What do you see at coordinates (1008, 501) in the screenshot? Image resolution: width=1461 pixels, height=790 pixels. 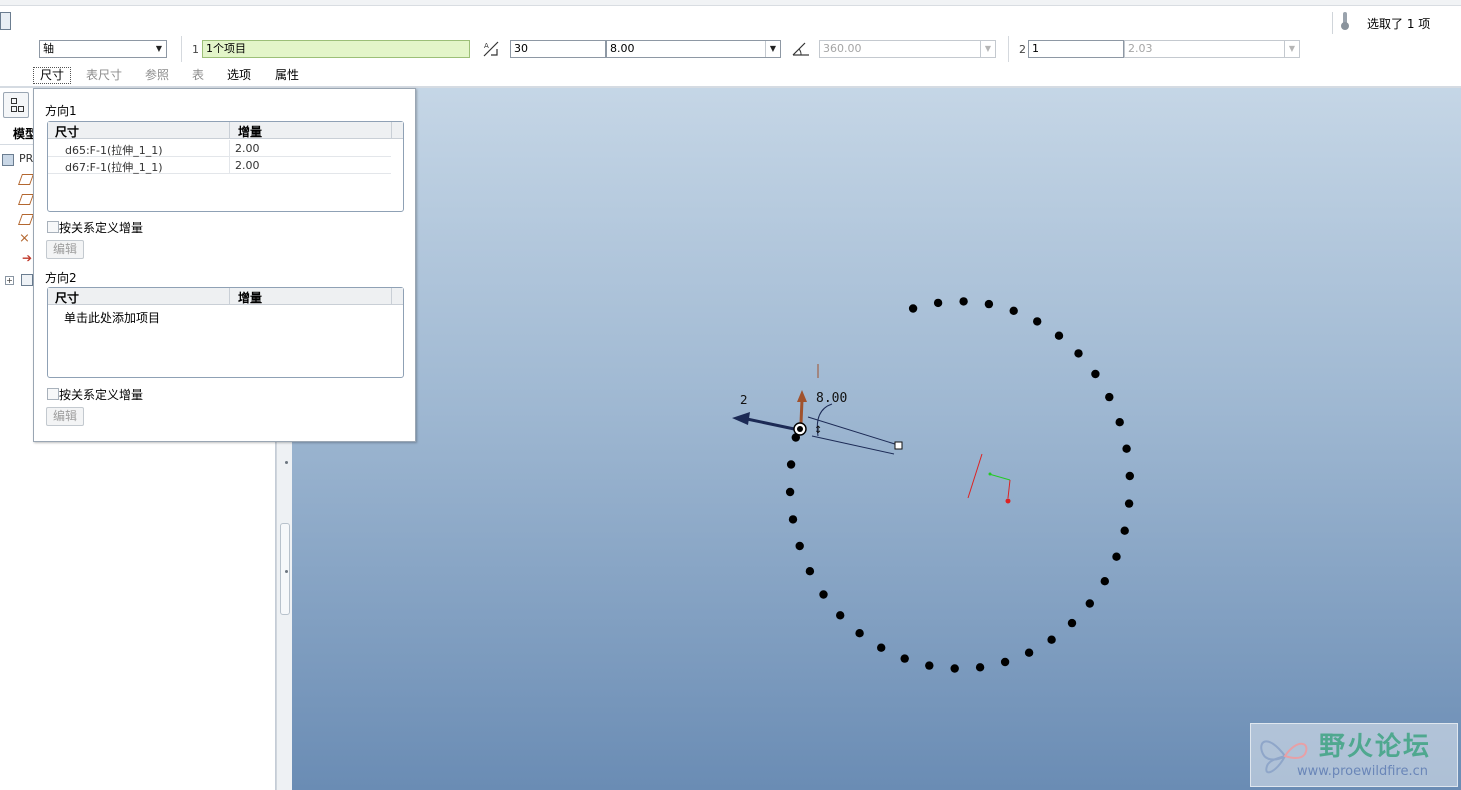 I see `triad-origin` at bounding box center [1008, 501].